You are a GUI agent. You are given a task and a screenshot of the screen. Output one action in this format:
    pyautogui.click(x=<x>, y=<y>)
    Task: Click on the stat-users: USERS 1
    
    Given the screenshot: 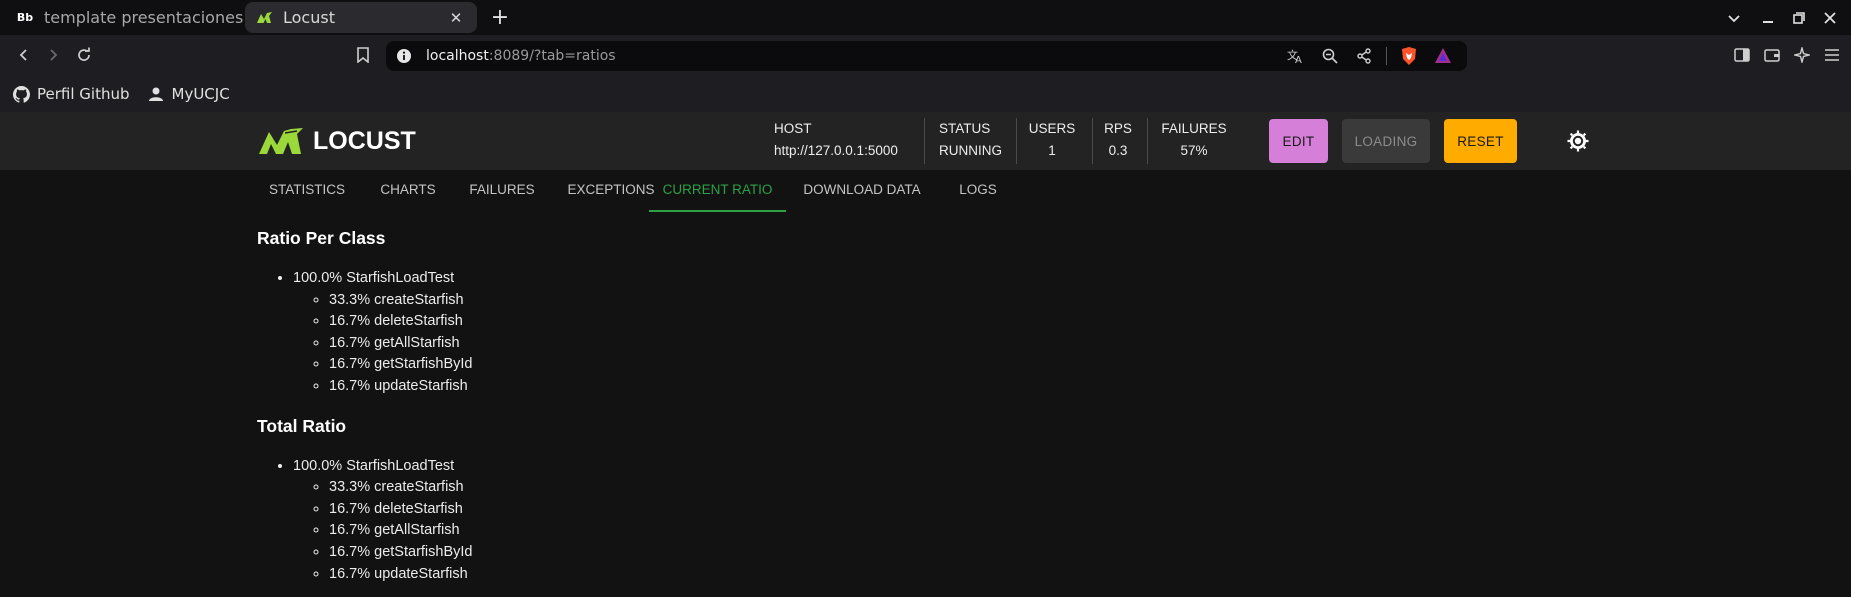 What is the action you would take?
    pyautogui.click(x=1052, y=141)
    